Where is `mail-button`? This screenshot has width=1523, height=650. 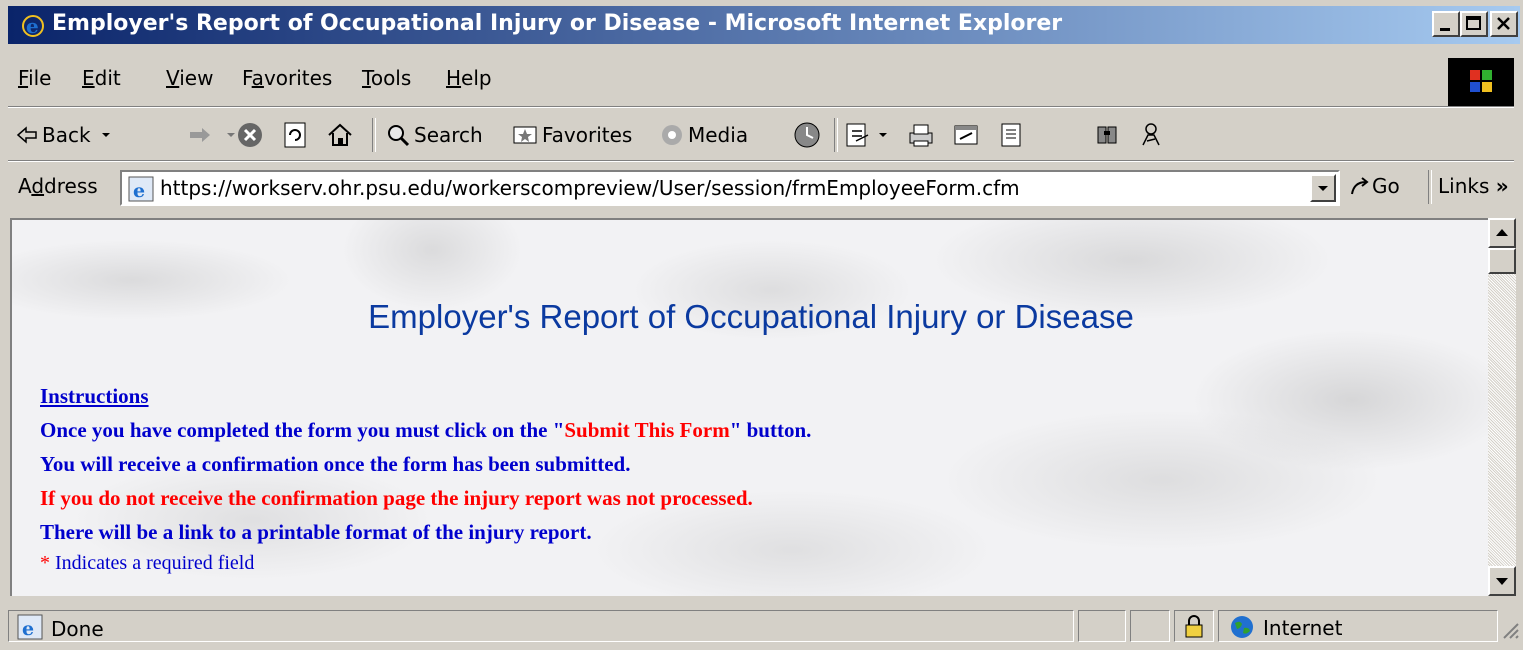 mail-button is located at coordinates (869, 135).